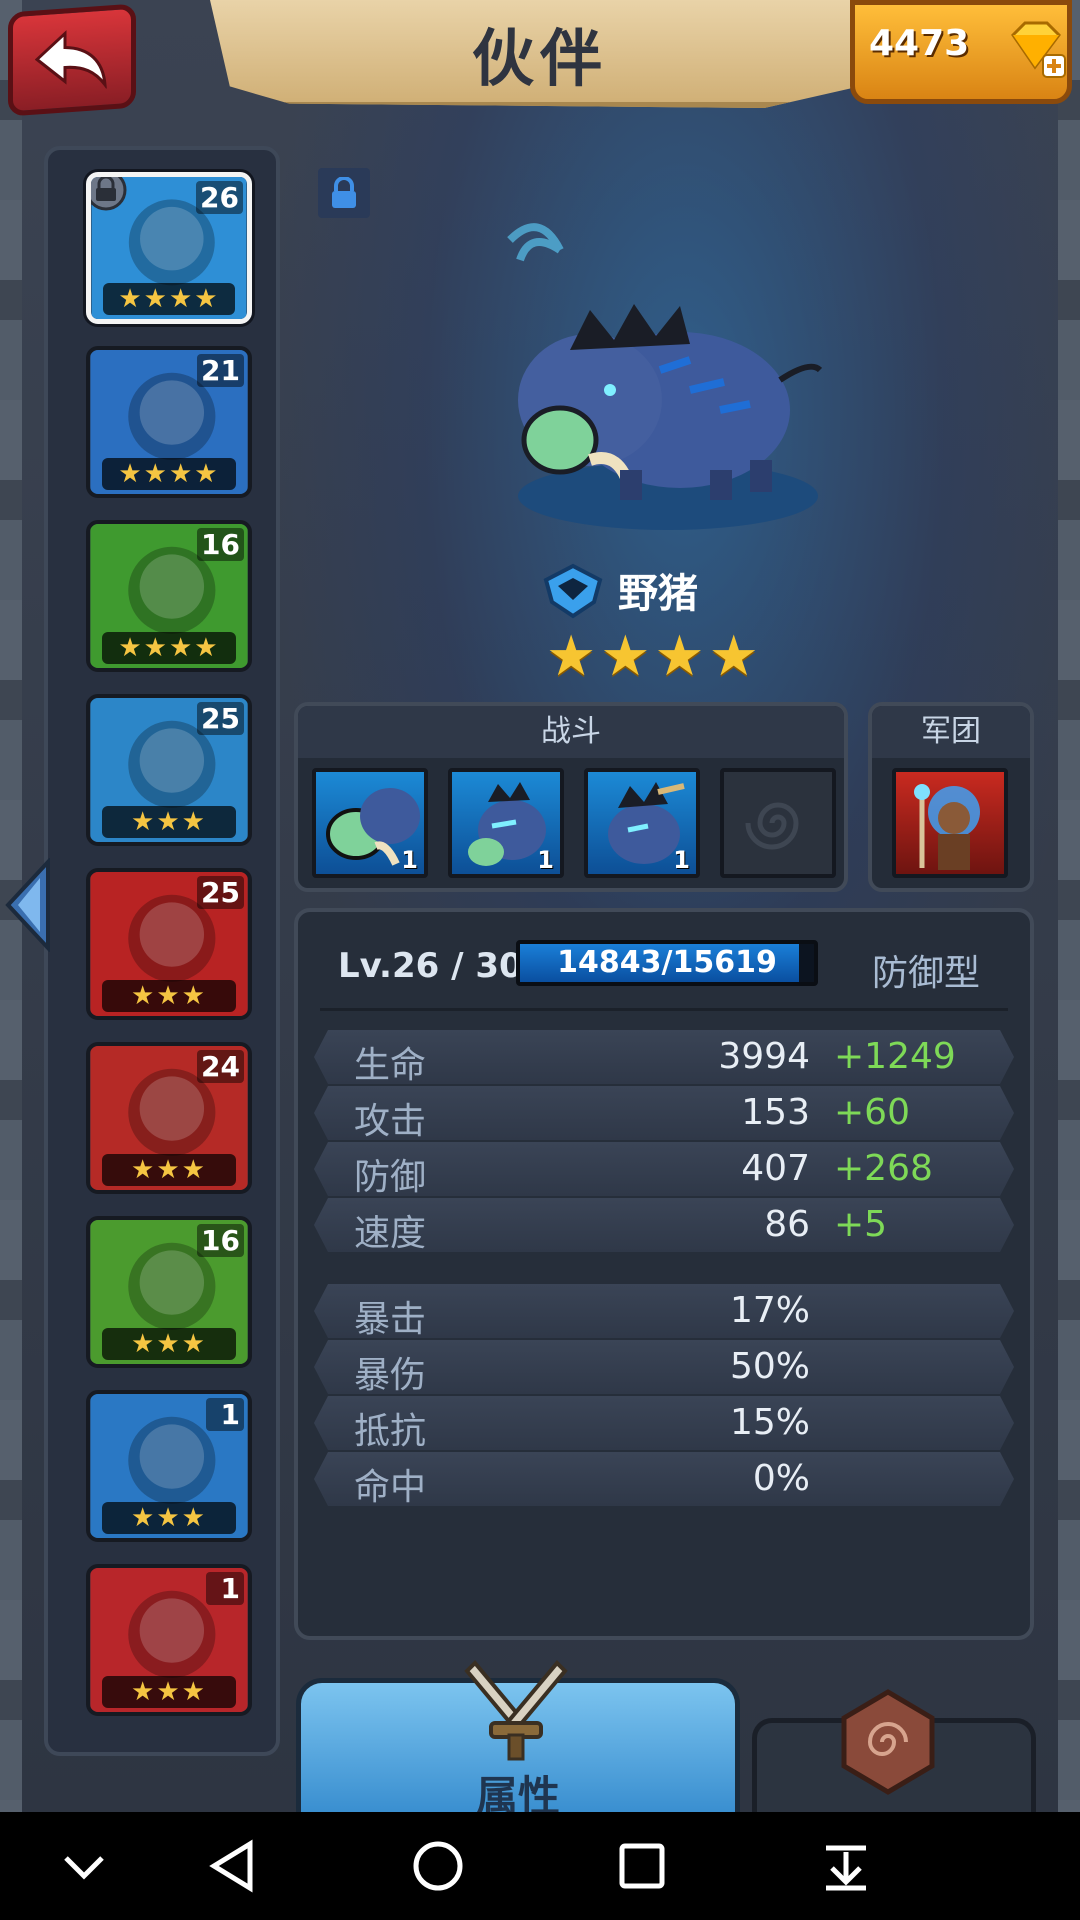 The height and width of the screenshot is (1920, 1080). I want to click on back-arrow-icon, so click(71, 60).